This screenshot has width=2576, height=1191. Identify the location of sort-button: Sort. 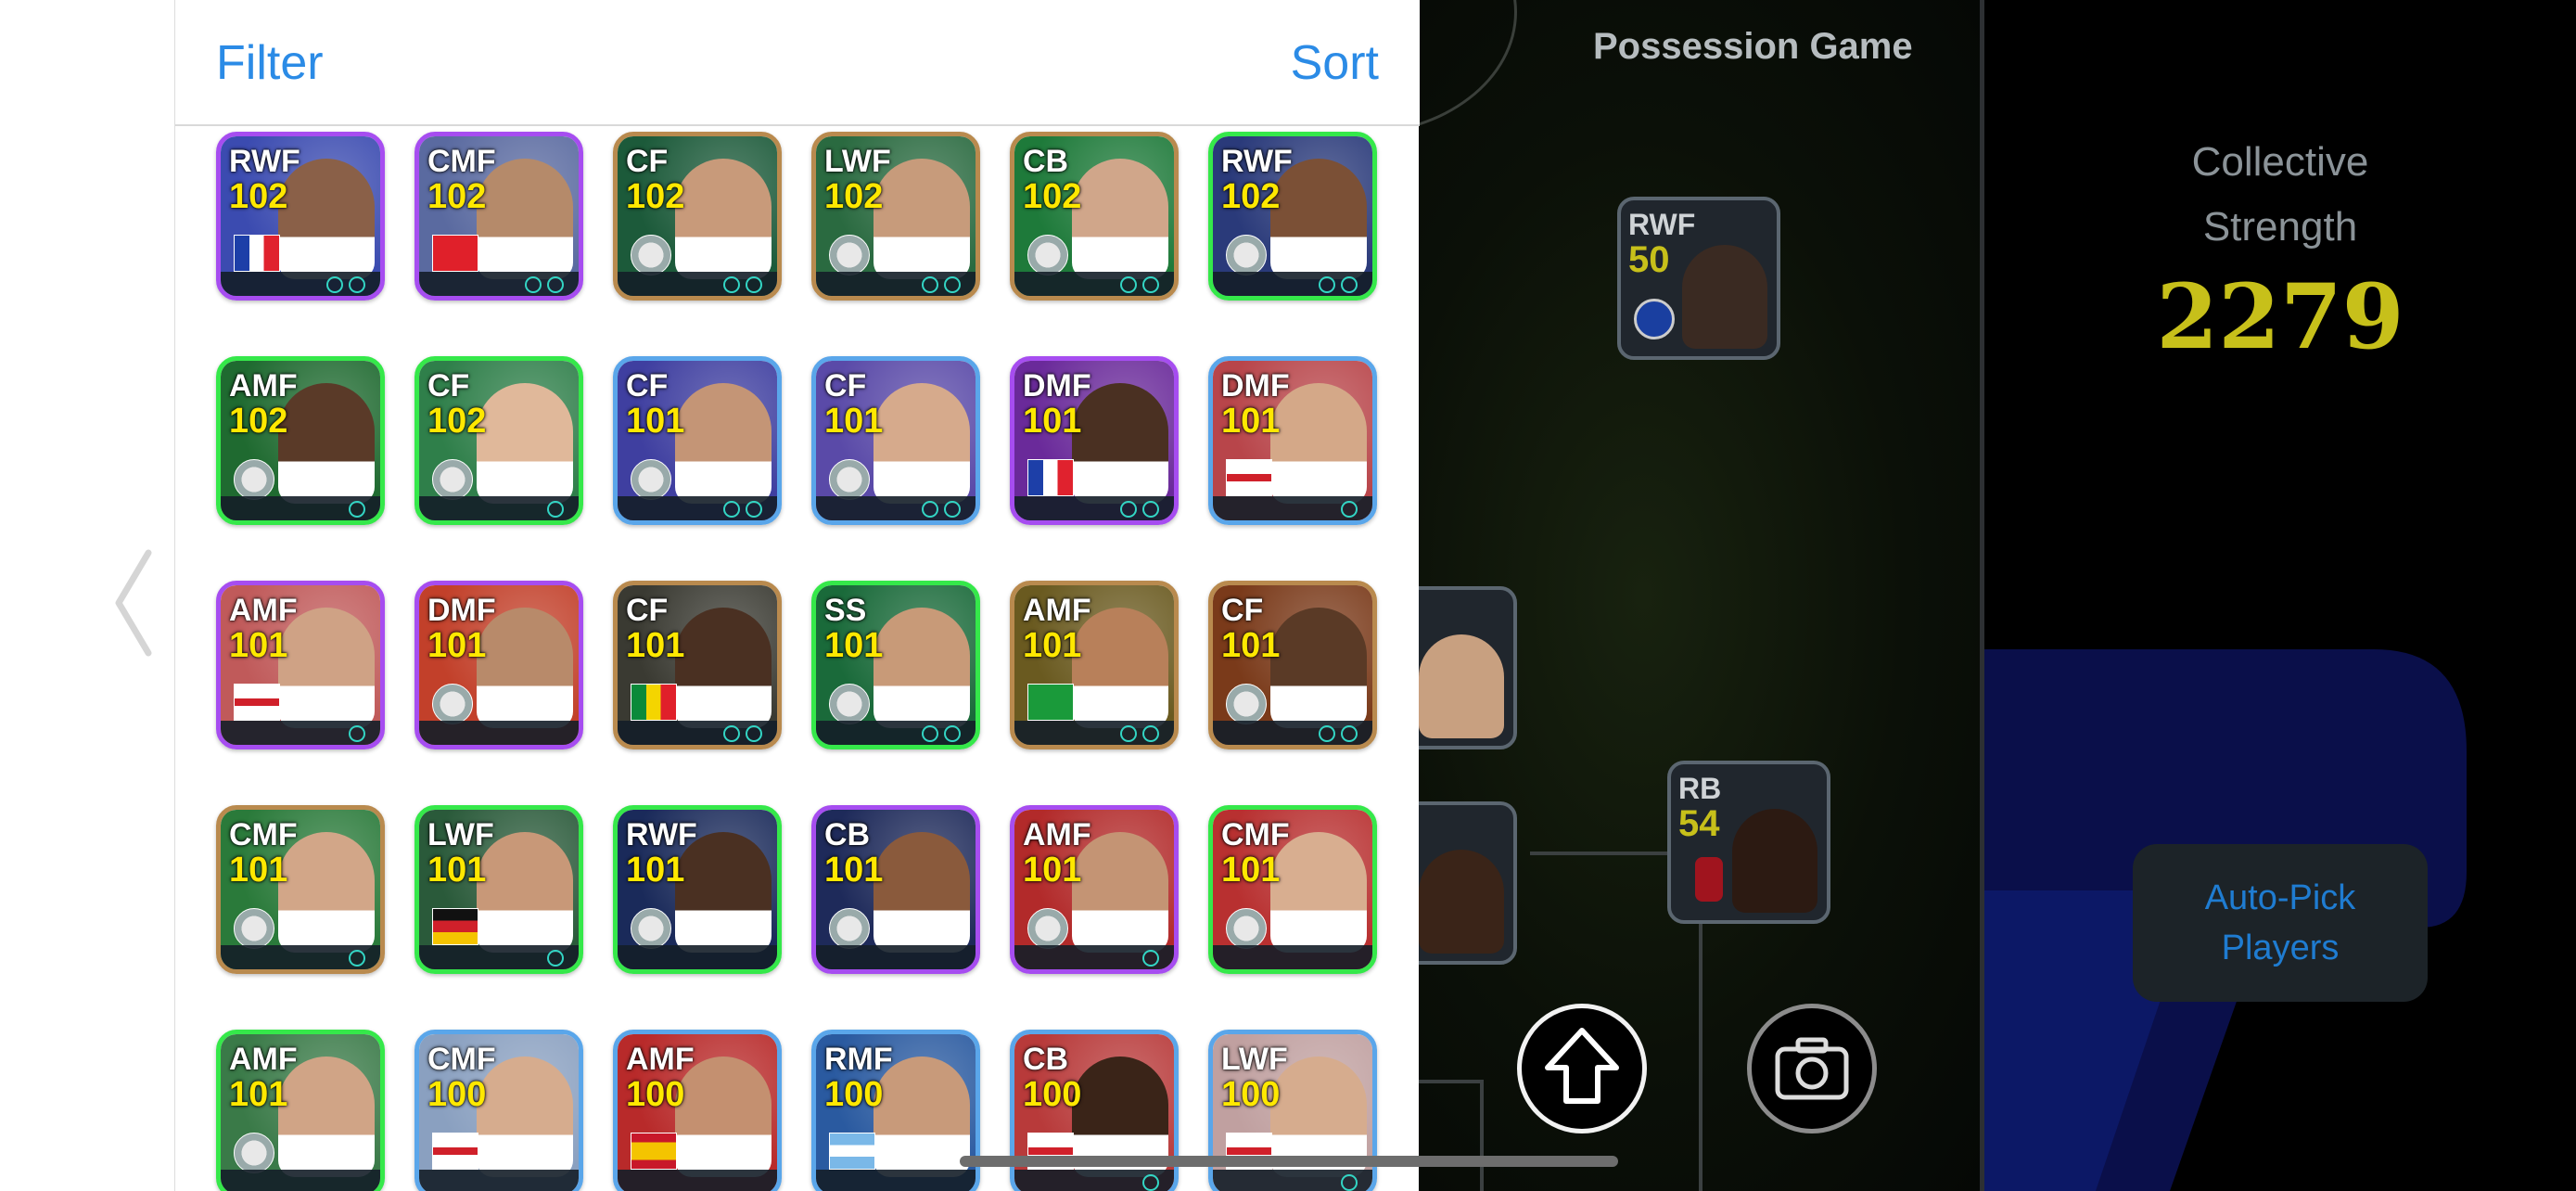
(1335, 63).